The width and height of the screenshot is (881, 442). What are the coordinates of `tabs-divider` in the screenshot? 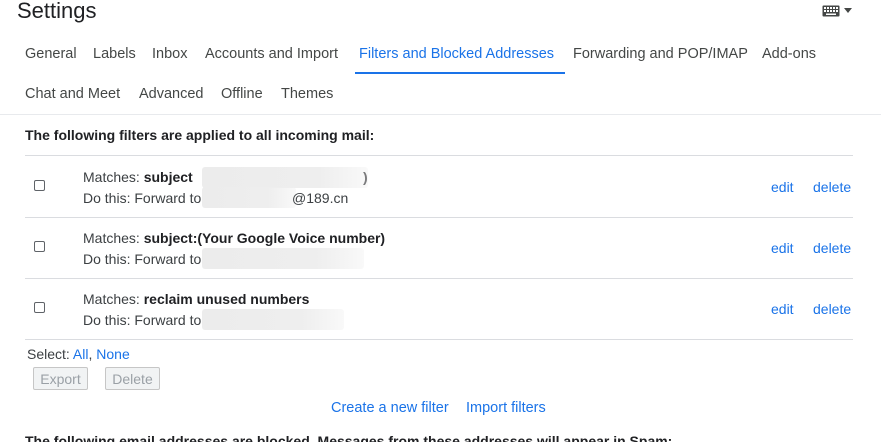 It's located at (440, 114).